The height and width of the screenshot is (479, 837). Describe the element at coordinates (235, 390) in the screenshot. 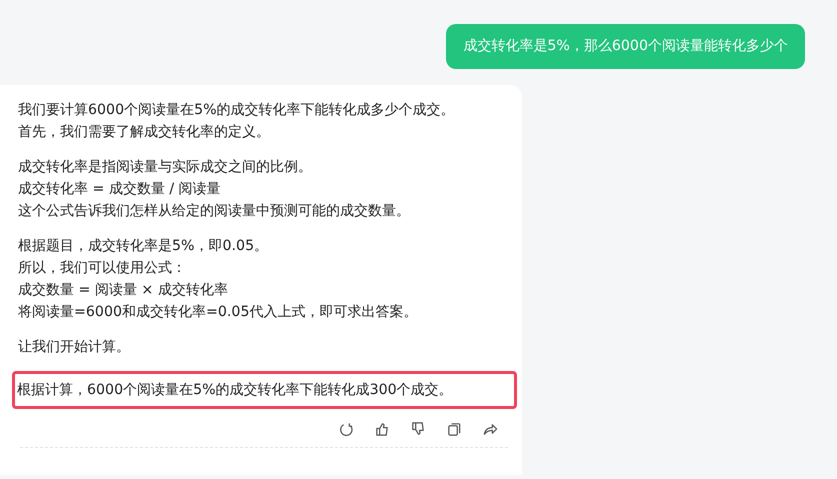

I see `reply-text-line: 根据计算，6000个阅读量在5%的成交转化率下能转化成300个成交。` at that location.